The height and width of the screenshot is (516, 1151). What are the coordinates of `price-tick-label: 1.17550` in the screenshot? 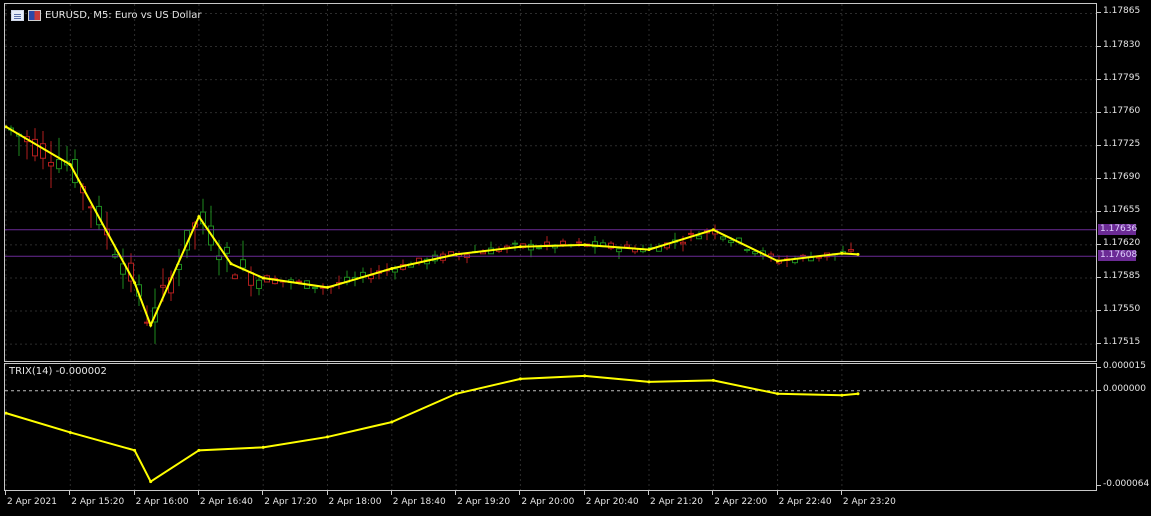 It's located at (1122, 309).